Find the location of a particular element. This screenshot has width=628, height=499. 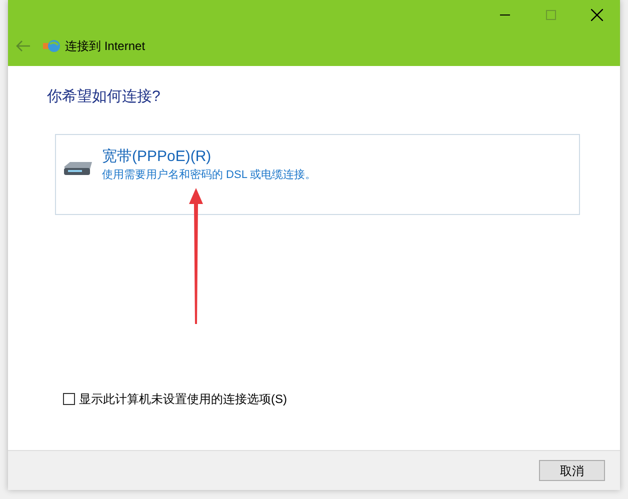

back-arrow-icon is located at coordinates (23, 46).